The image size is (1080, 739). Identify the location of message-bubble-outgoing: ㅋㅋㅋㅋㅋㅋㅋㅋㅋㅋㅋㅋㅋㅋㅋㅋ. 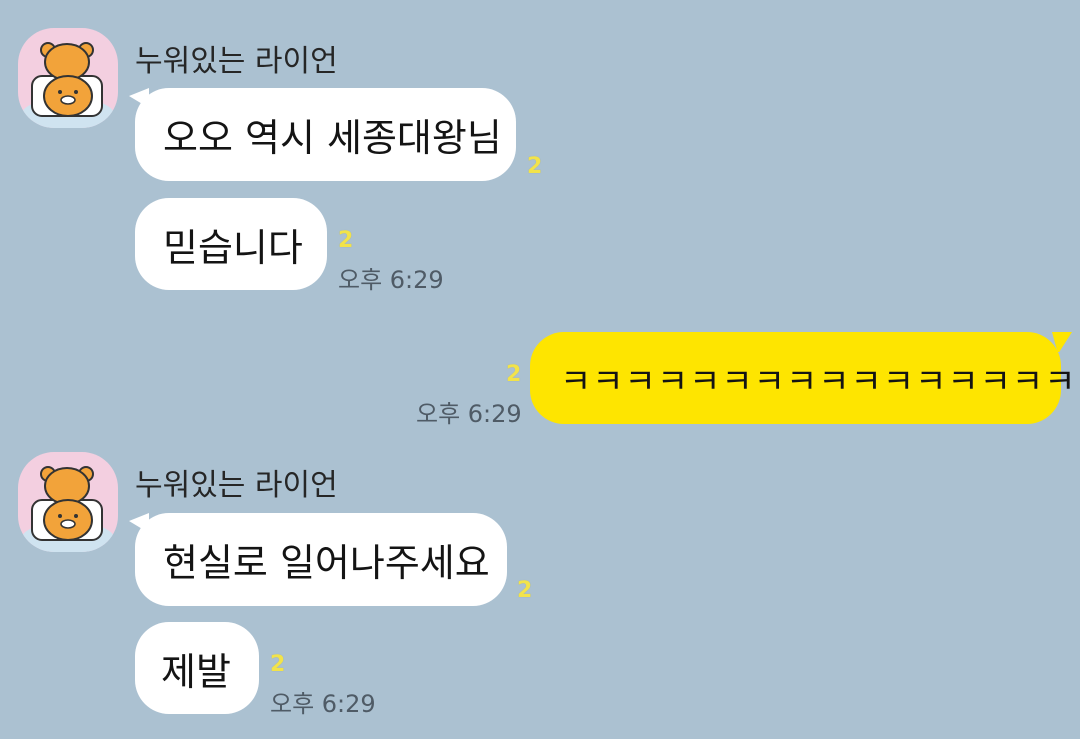
(802, 378).